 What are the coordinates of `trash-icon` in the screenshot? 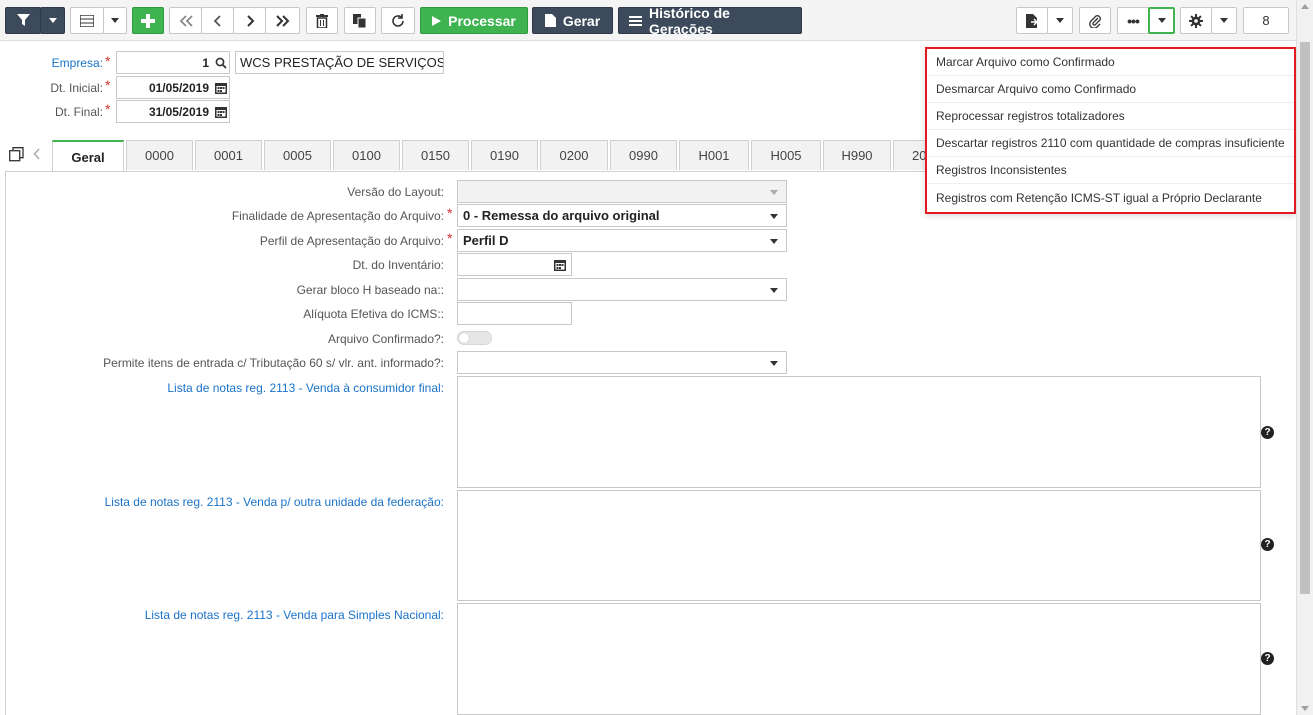 It's located at (322, 20).